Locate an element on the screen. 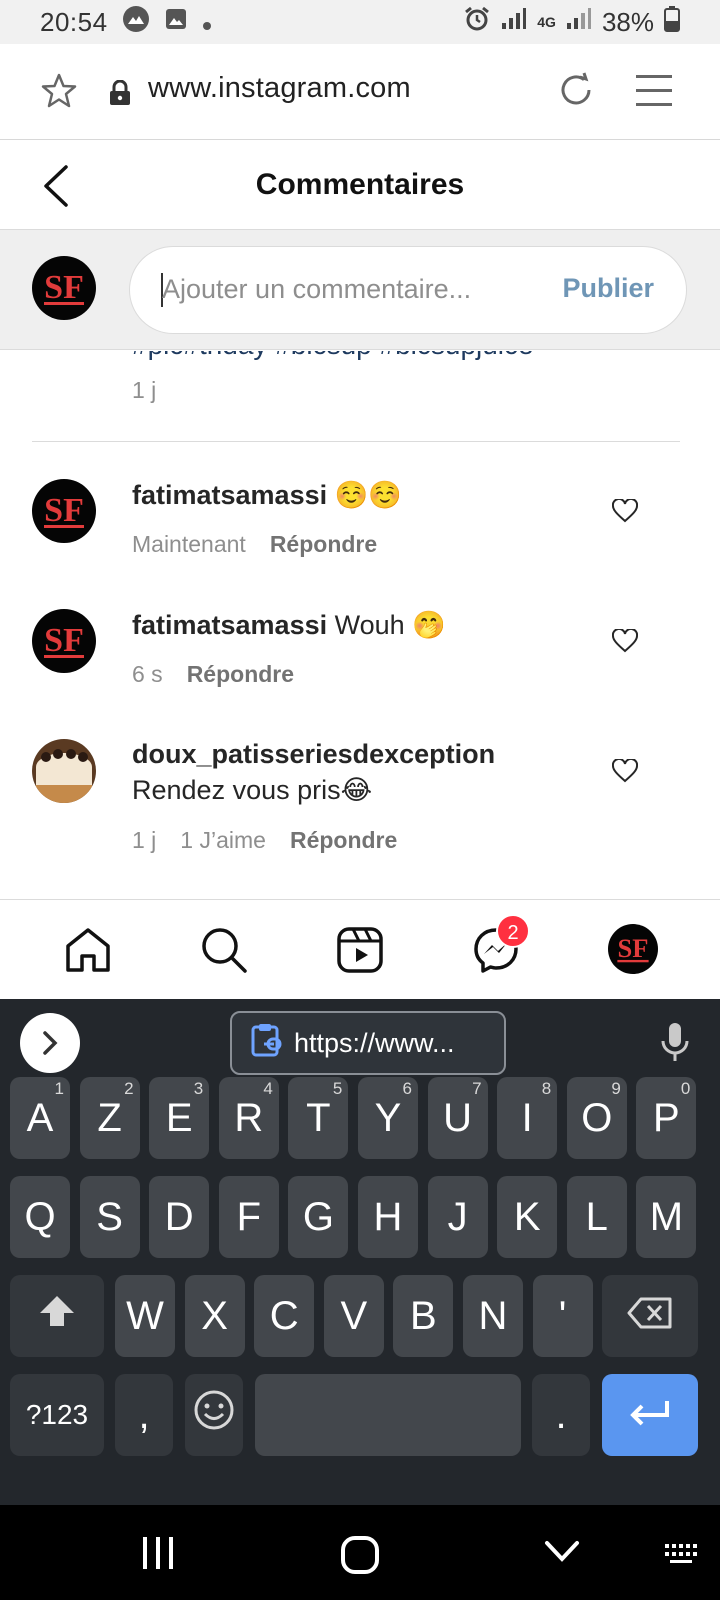 The image size is (720, 1600). key-q: Q is located at coordinates (40, 1217).